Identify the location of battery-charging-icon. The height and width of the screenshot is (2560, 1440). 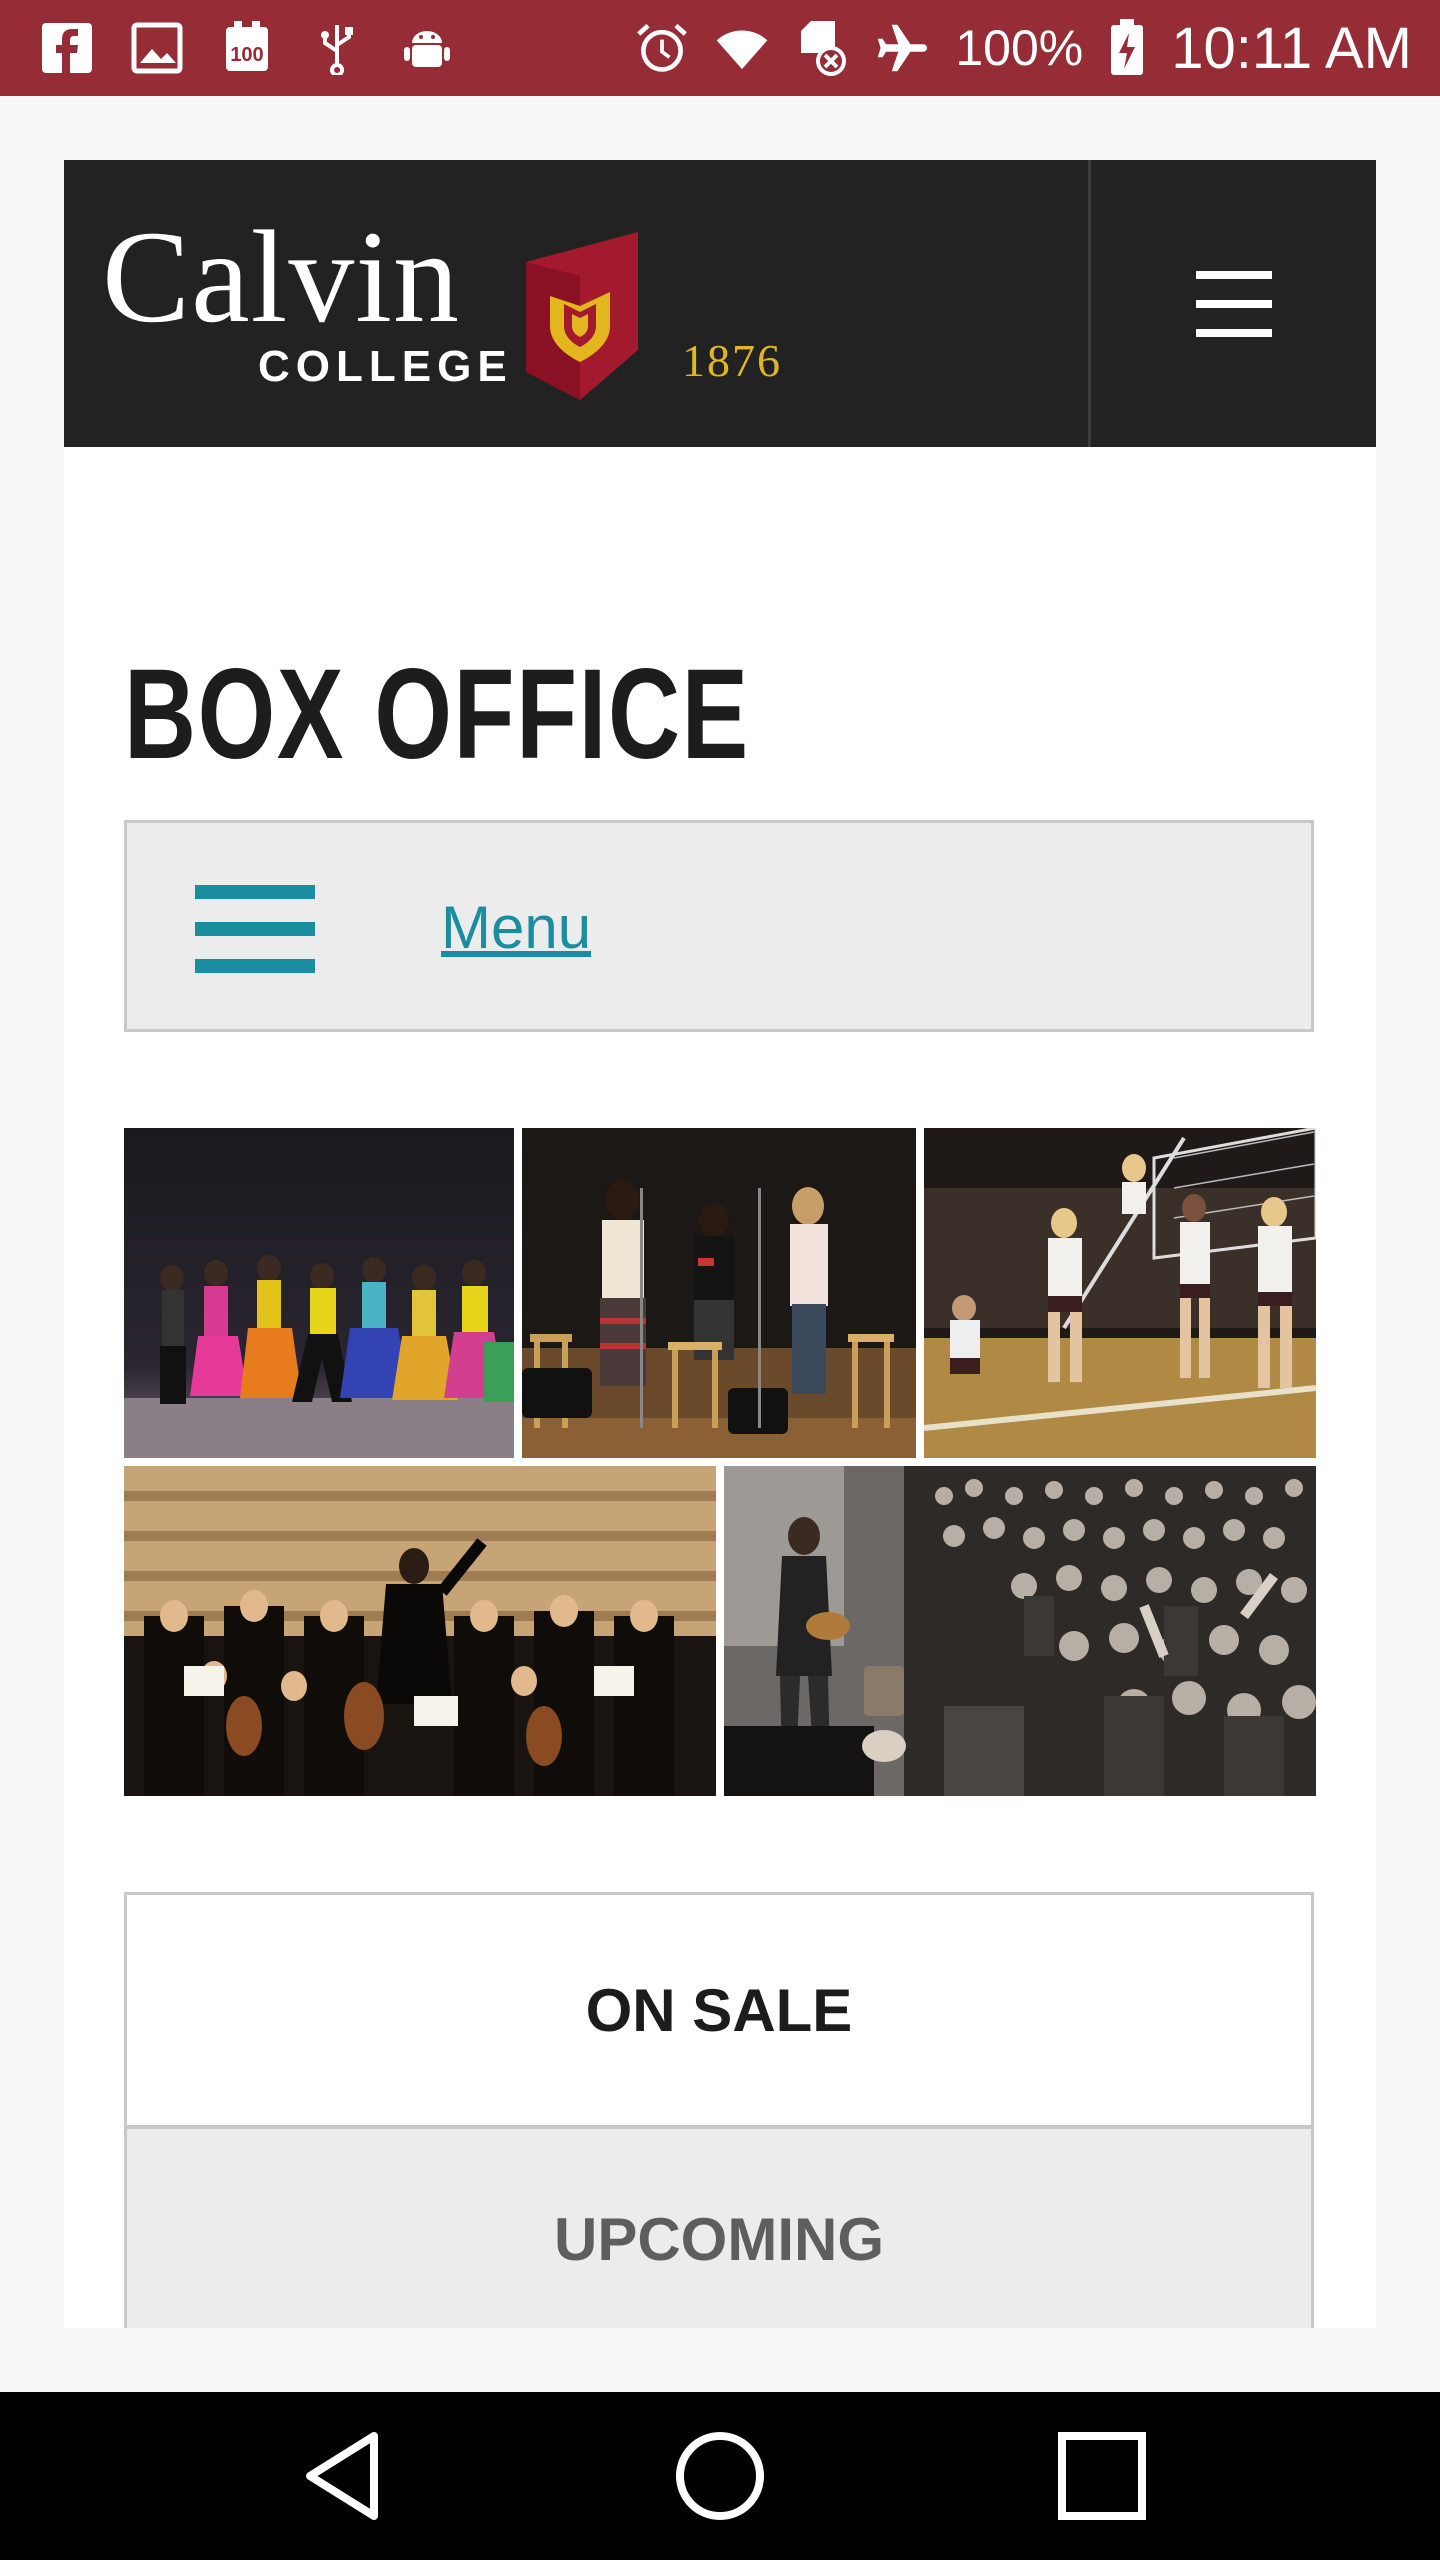
(1127, 47).